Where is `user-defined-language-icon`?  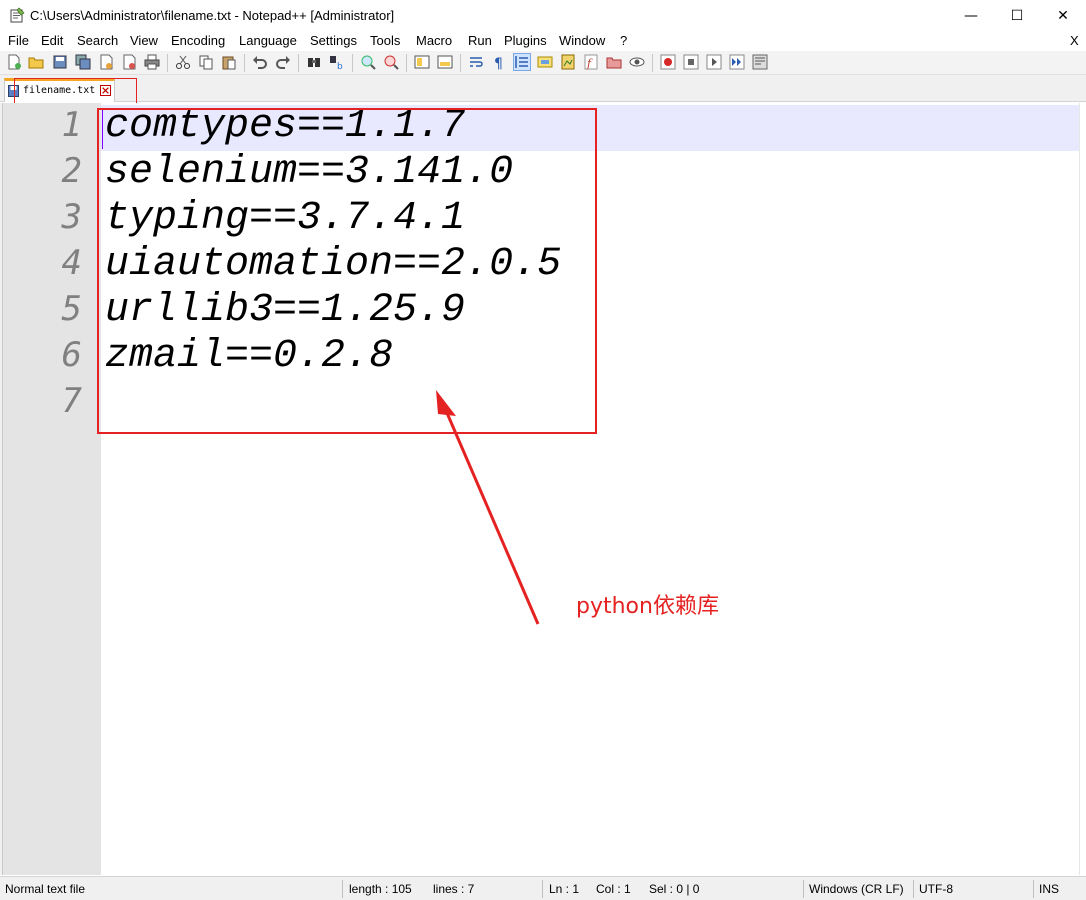
user-defined-language-icon is located at coordinates (545, 62).